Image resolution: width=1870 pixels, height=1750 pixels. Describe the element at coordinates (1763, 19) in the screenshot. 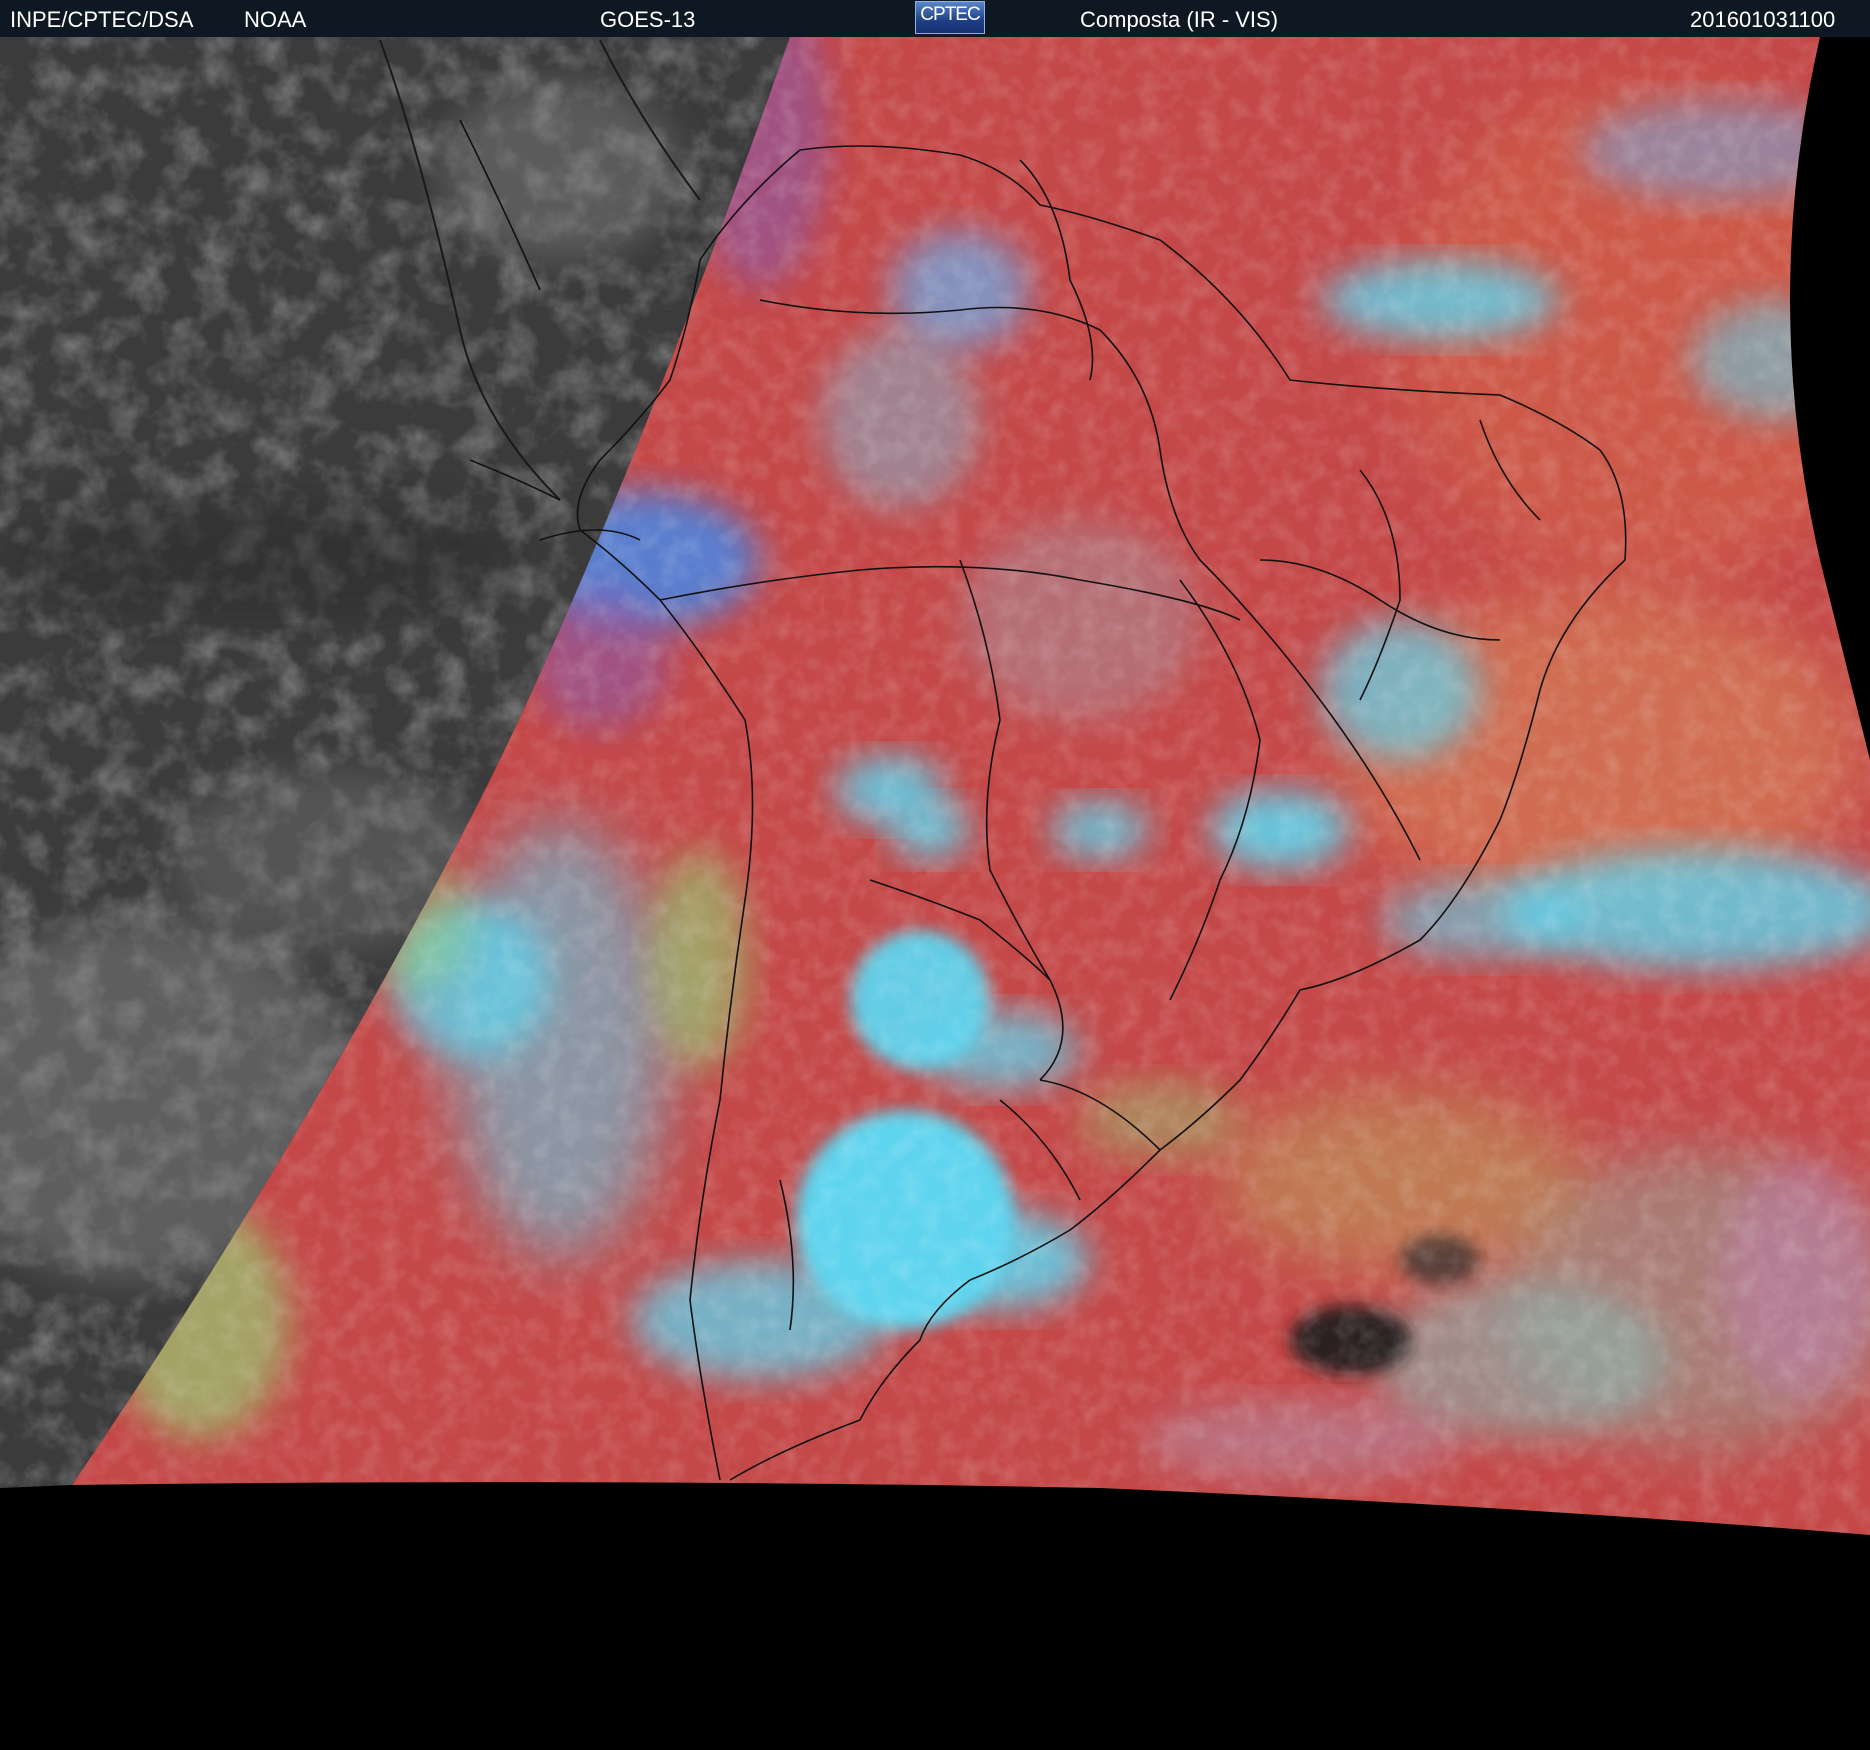

I see `timestamp-label: 201601031100` at that location.